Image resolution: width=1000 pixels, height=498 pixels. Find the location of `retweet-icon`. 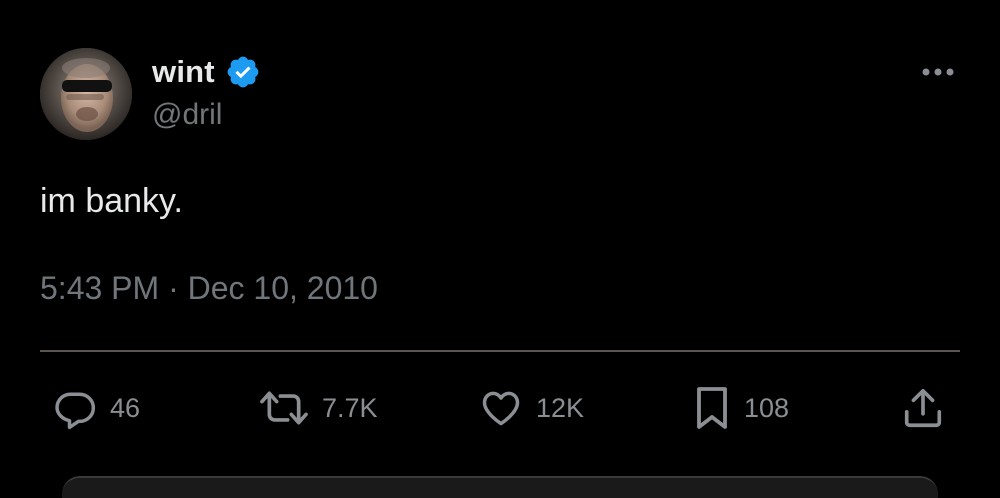

retweet-icon is located at coordinates (284, 408).